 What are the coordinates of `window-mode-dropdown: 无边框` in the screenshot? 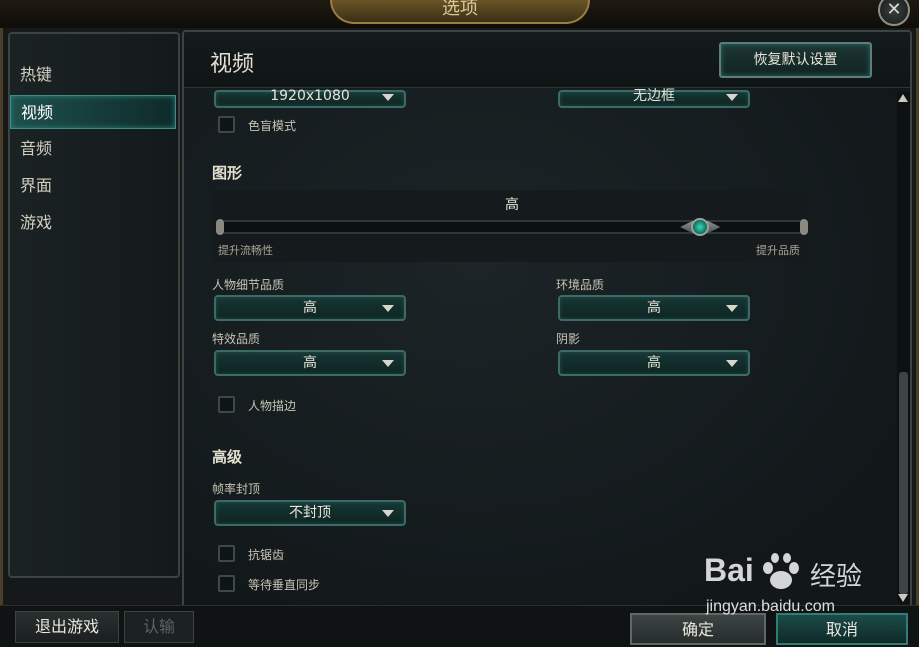 It's located at (654, 98).